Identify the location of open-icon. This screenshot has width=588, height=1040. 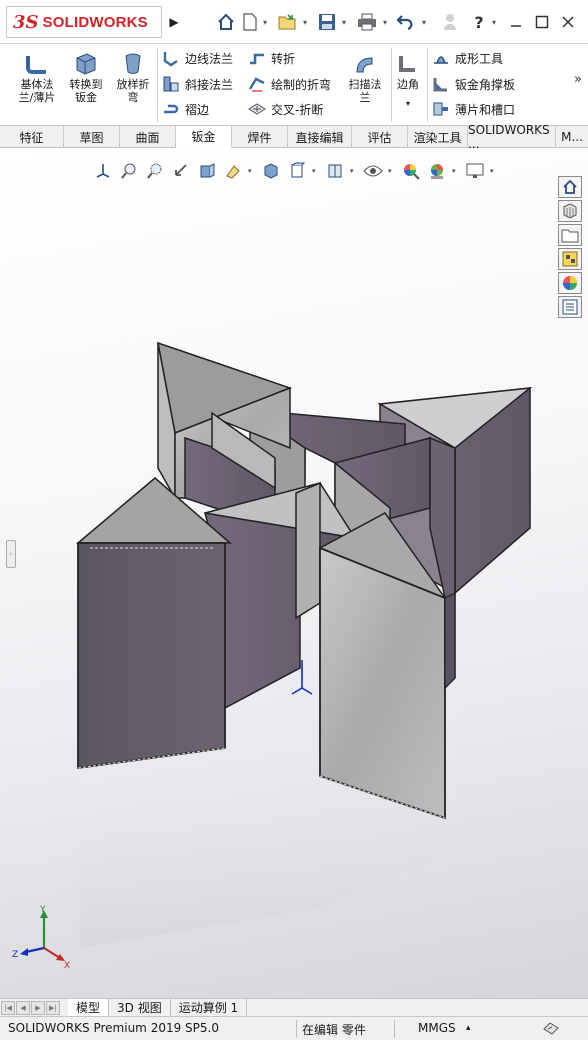
(288, 22).